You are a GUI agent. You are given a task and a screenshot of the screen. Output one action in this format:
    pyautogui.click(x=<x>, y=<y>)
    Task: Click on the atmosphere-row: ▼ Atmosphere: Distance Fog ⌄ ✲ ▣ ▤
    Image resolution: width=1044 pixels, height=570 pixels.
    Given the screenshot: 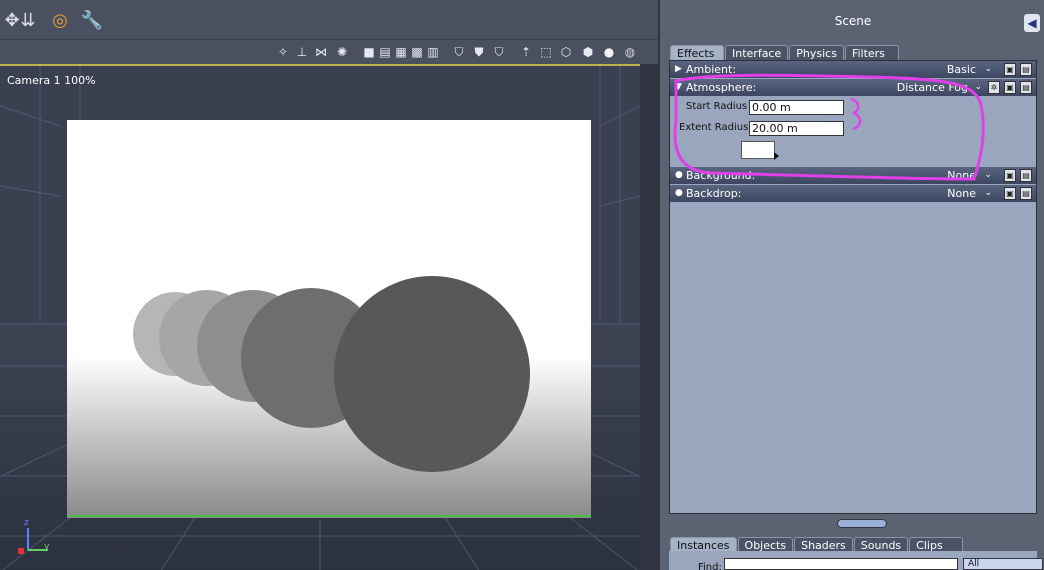 What is the action you would take?
    pyautogui.click(x=853, y=87)
    